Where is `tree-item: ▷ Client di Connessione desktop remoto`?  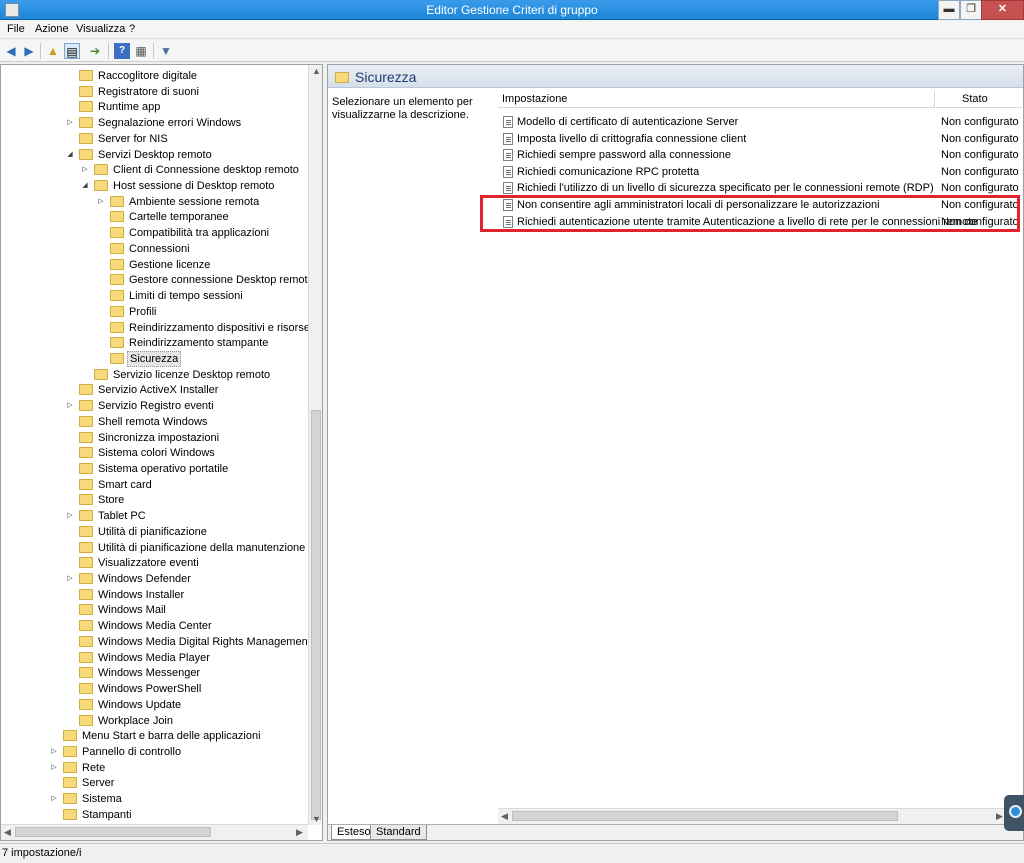 tree-item: ▷ Client di Connessione desktop remoto is located at coordinates (151, 170).